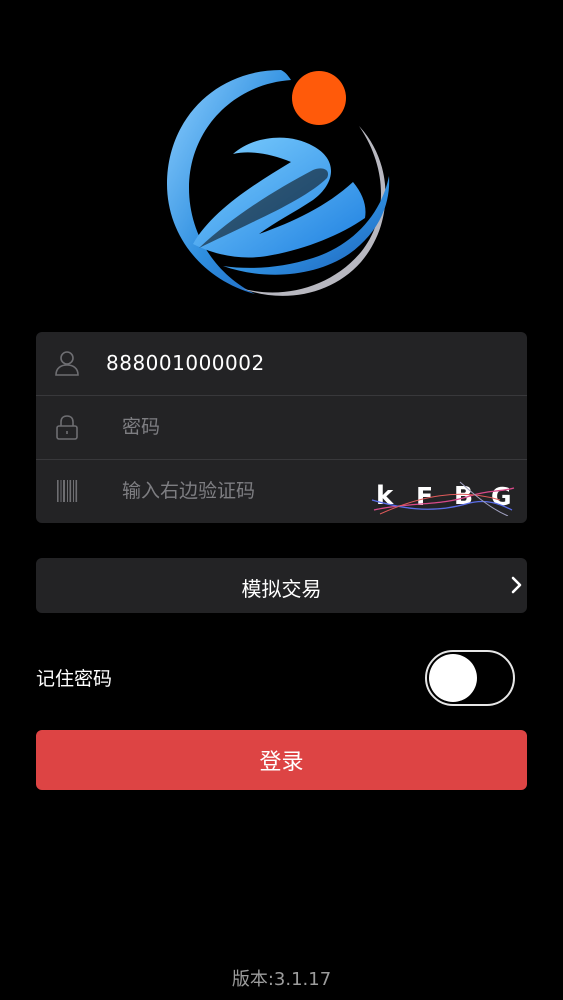 The image size is (563, 1000). I want to click on remember-password-toggle, so click(470, 678).